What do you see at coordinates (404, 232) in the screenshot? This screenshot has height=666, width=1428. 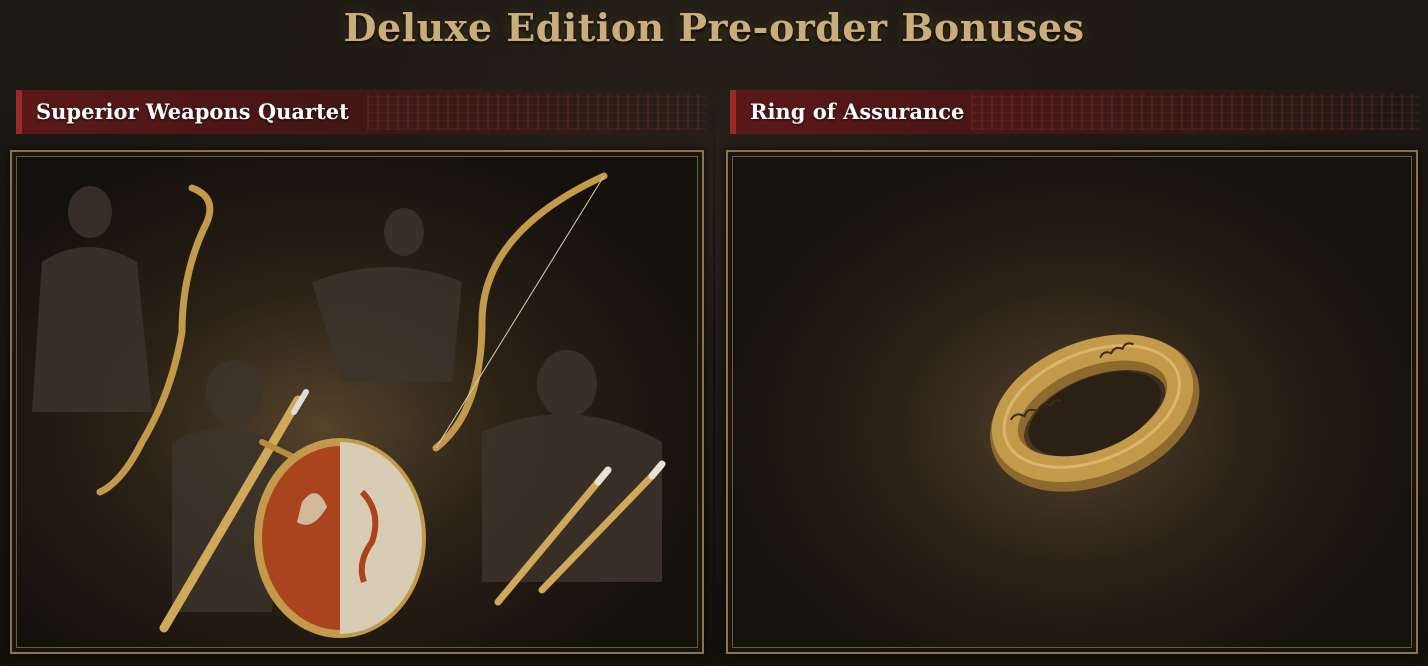 I see `character-archer-head` at bounding box center [404, 232].